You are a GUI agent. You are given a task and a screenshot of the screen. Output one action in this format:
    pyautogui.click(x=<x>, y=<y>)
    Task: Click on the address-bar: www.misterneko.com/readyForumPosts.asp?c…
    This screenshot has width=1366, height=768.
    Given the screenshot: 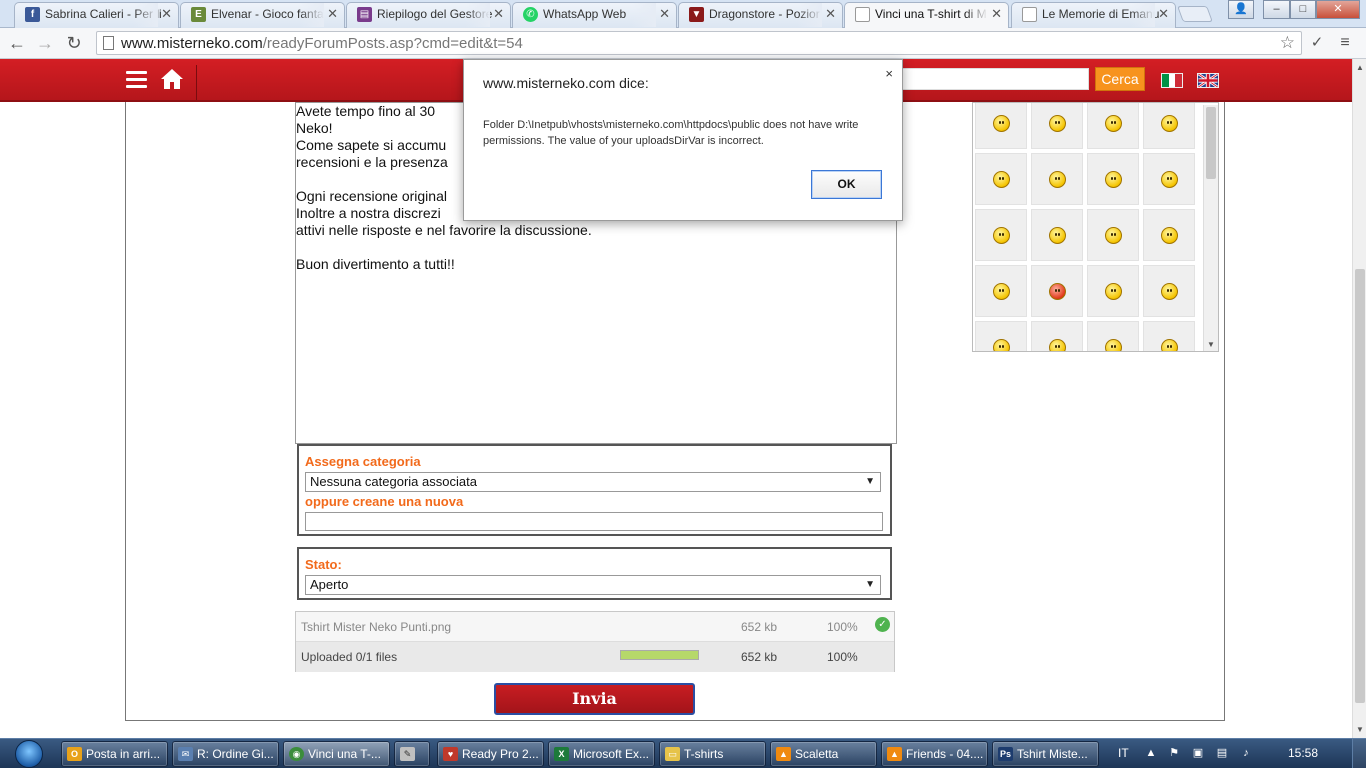 What is the action you would take?
    pyautogui.click(x=699, y=43)
    